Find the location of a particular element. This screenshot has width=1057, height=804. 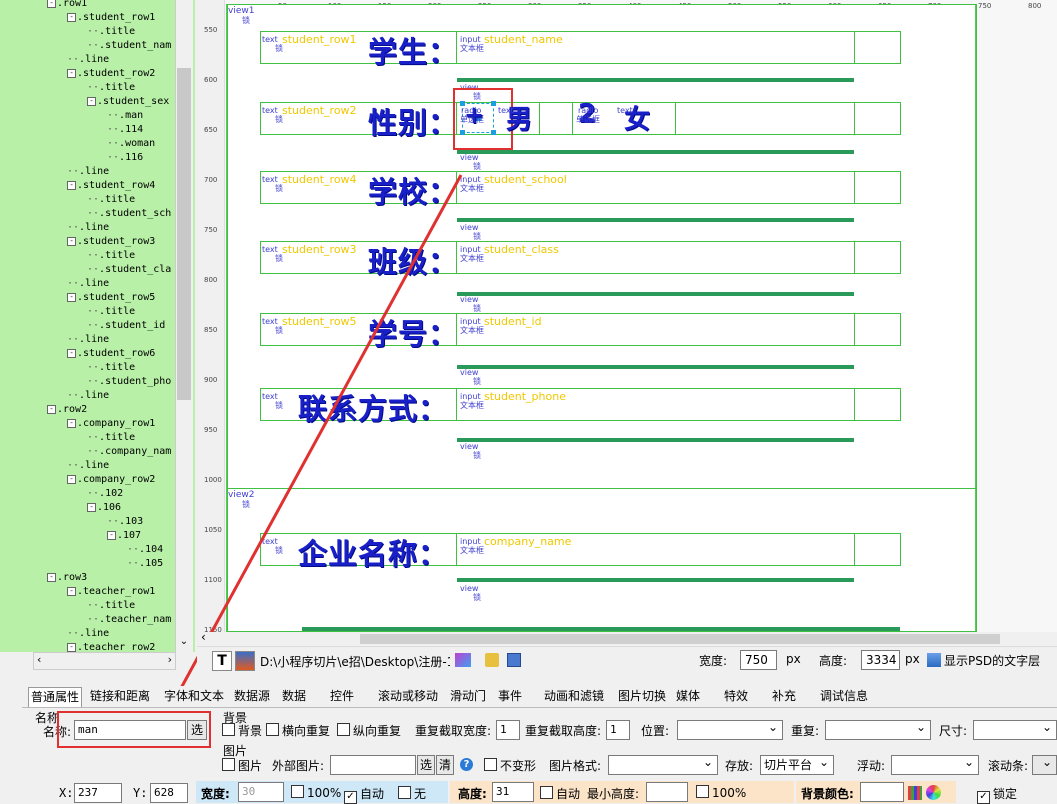

canvas-scroll-thumb is located at coordinates (680, 639).